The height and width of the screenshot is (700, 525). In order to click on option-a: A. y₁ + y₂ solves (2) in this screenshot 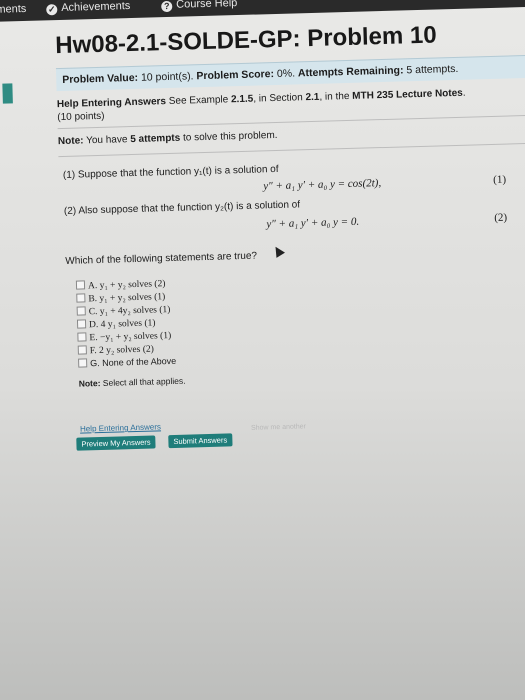, I will do `click(120, 285)`.